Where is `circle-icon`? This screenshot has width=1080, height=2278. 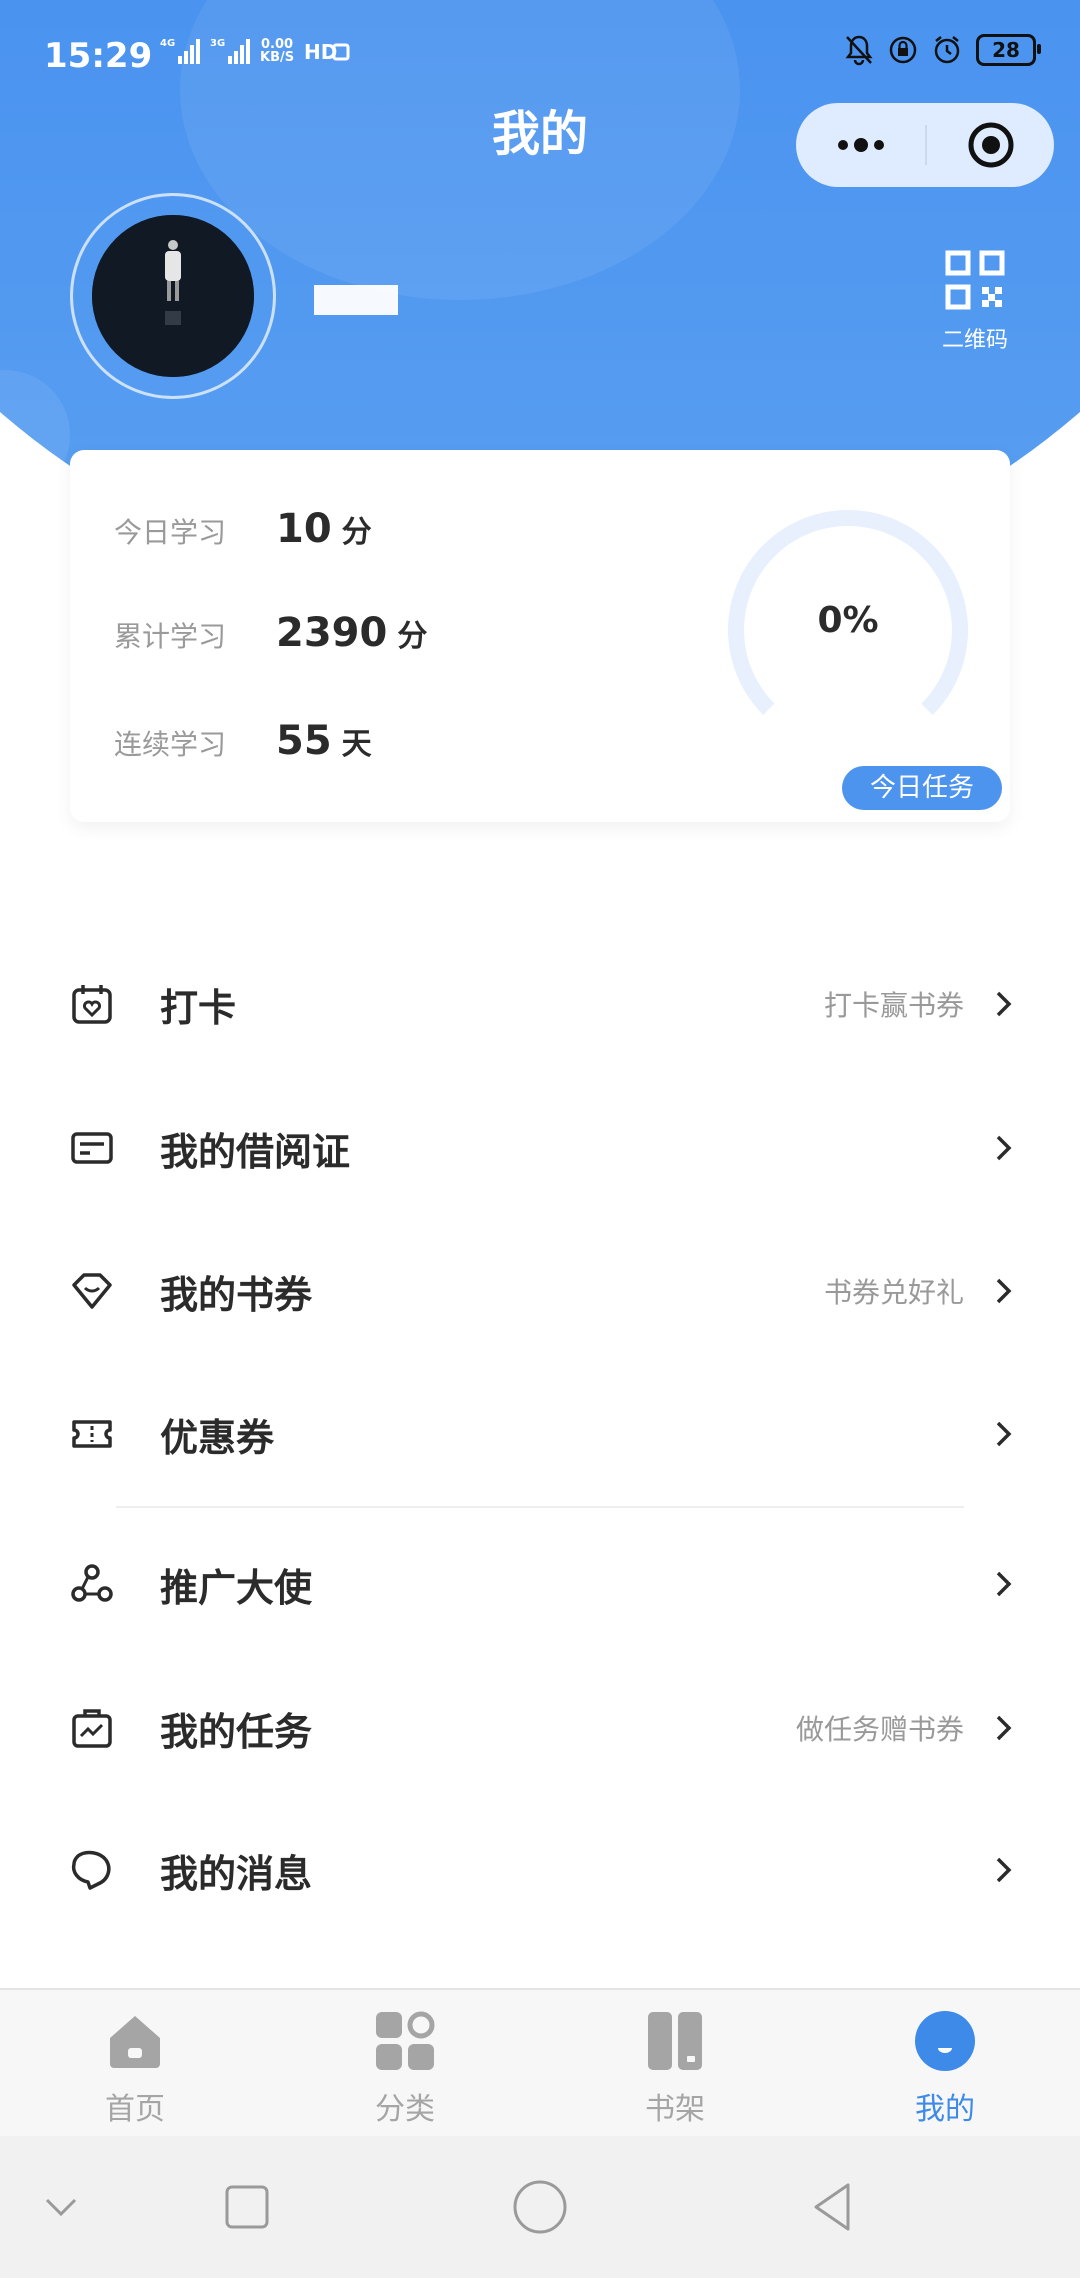 circle-icon is located at coordinates (540, 2207).